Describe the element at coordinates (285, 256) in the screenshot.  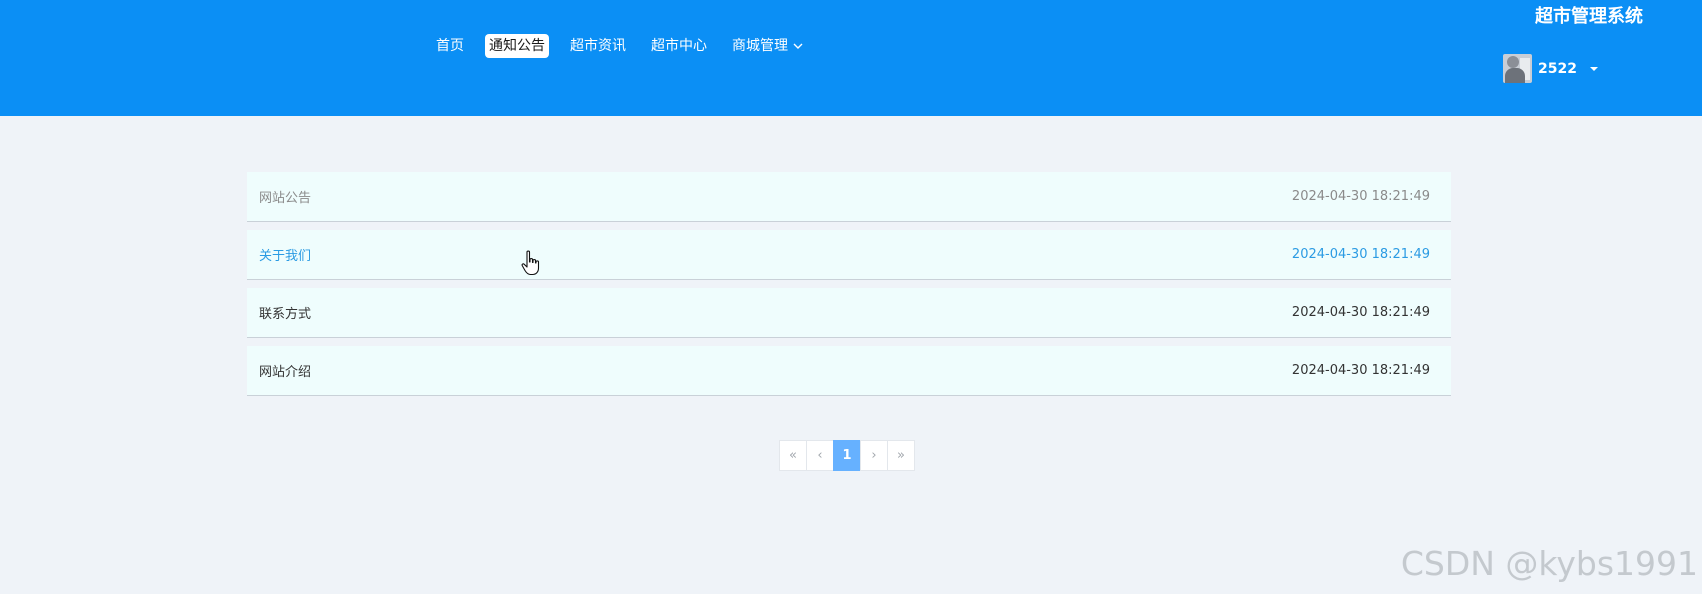
I see `notice-title: 关于我们` at that location.